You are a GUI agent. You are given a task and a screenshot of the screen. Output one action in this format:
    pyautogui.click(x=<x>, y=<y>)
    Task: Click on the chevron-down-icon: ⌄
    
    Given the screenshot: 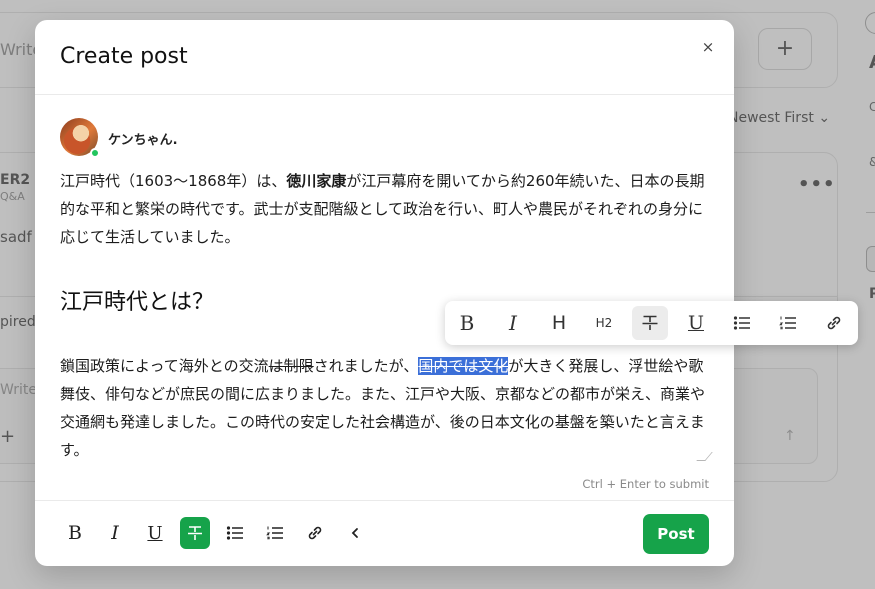 What is the action you would take?
    pyautogui.click(x=824, y=118)
    